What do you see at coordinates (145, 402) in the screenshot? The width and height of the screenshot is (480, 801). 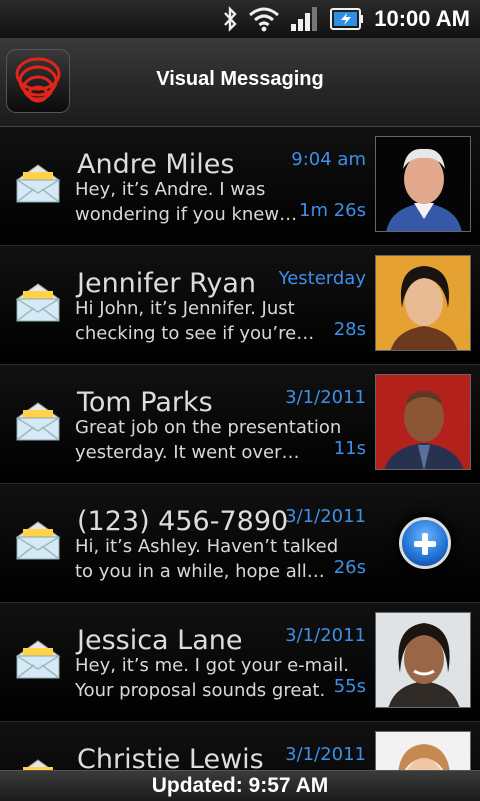 I see `contact-name: Tom Parks` at bounding box center [145, 402].